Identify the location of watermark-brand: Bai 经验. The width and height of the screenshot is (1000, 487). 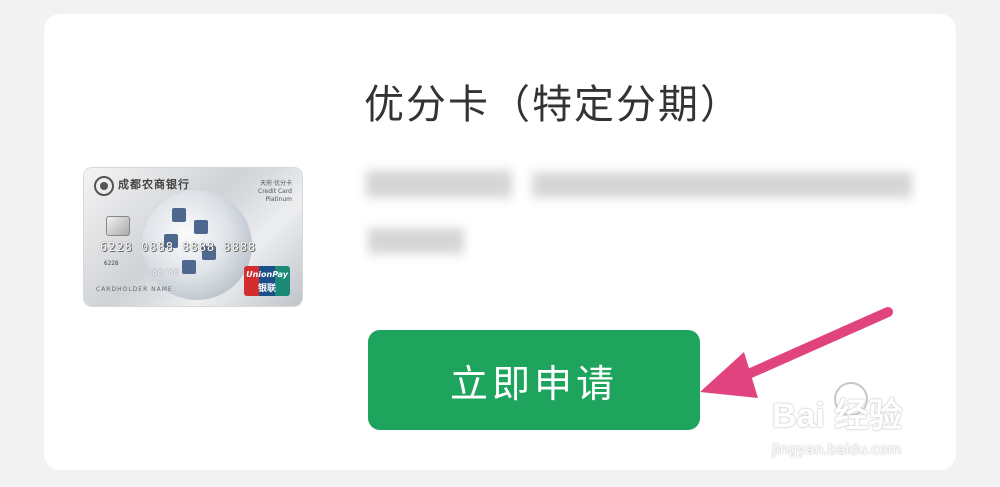
(837, 416).